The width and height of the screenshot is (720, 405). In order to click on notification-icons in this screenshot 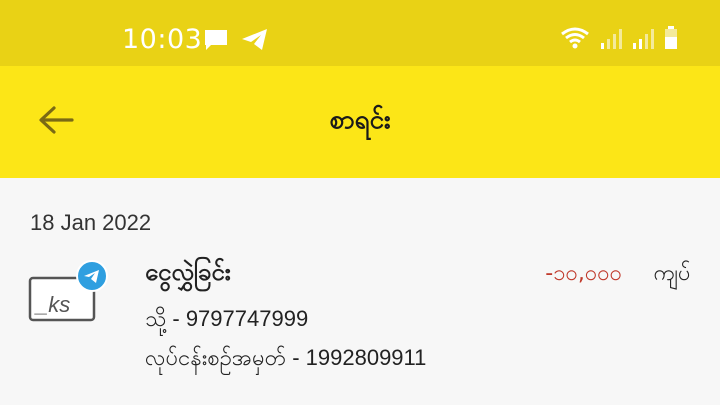, I will do `click(236, 42)`.